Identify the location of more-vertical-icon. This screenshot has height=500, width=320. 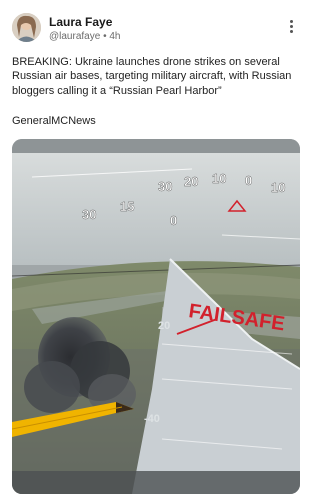
(291, 29).